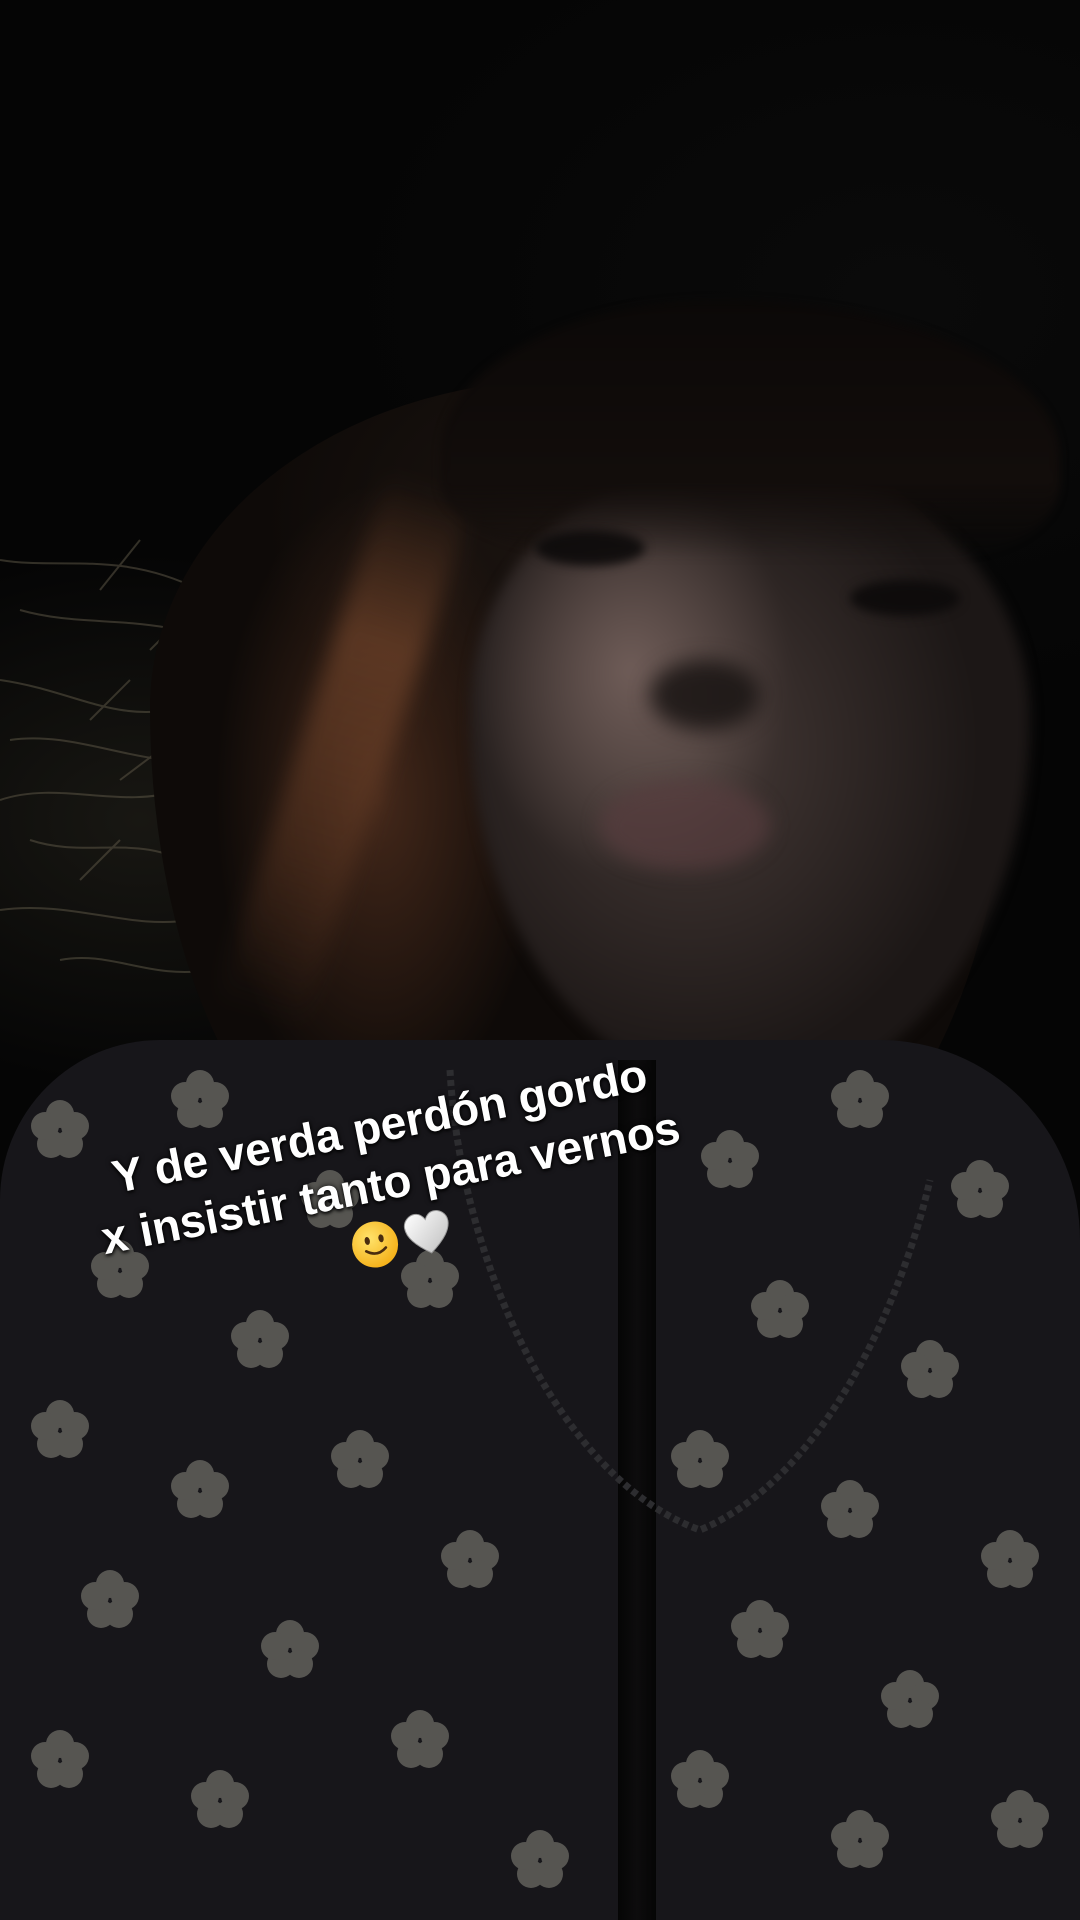 Image resolution: width=1080 pixels, height=1920 pixels. What do you see at coordinates (905, 598) in the screenshot?
I see `right-eye` at bounding box center [905, 598].